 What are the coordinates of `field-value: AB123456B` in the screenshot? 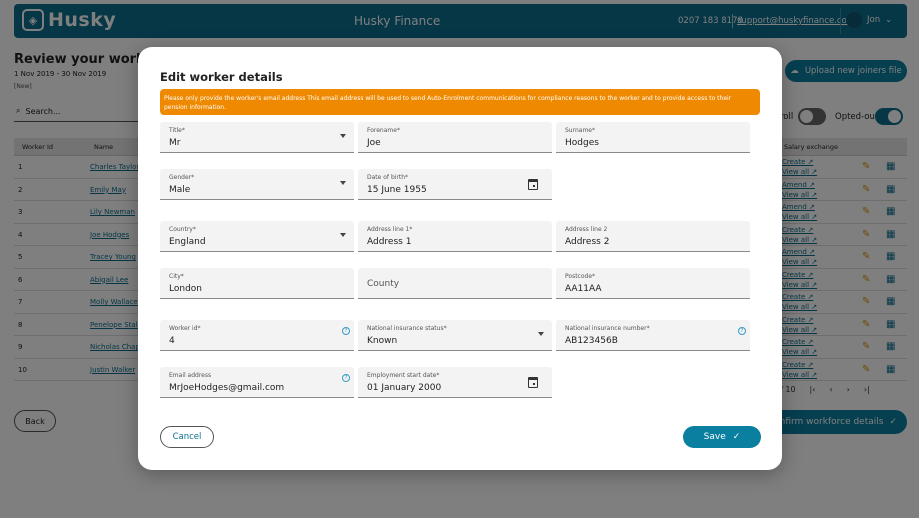 It's located at (591, 341).